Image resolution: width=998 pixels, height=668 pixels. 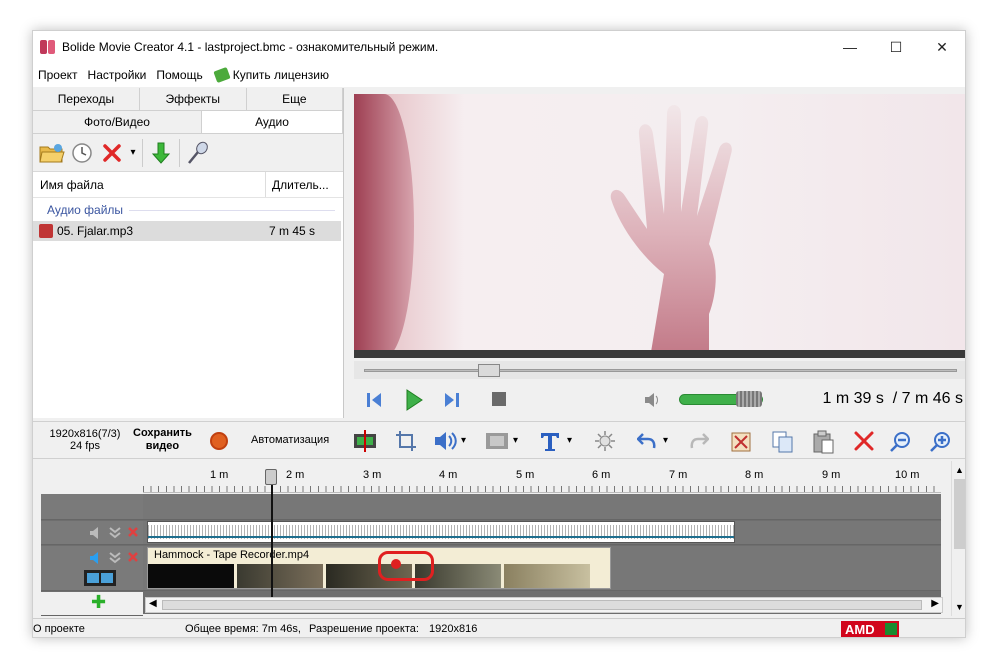 What do you see at coordinates (179, 75) in the screenshot?
I see `menu-help: Помощь` at bounding box center [179, 75].